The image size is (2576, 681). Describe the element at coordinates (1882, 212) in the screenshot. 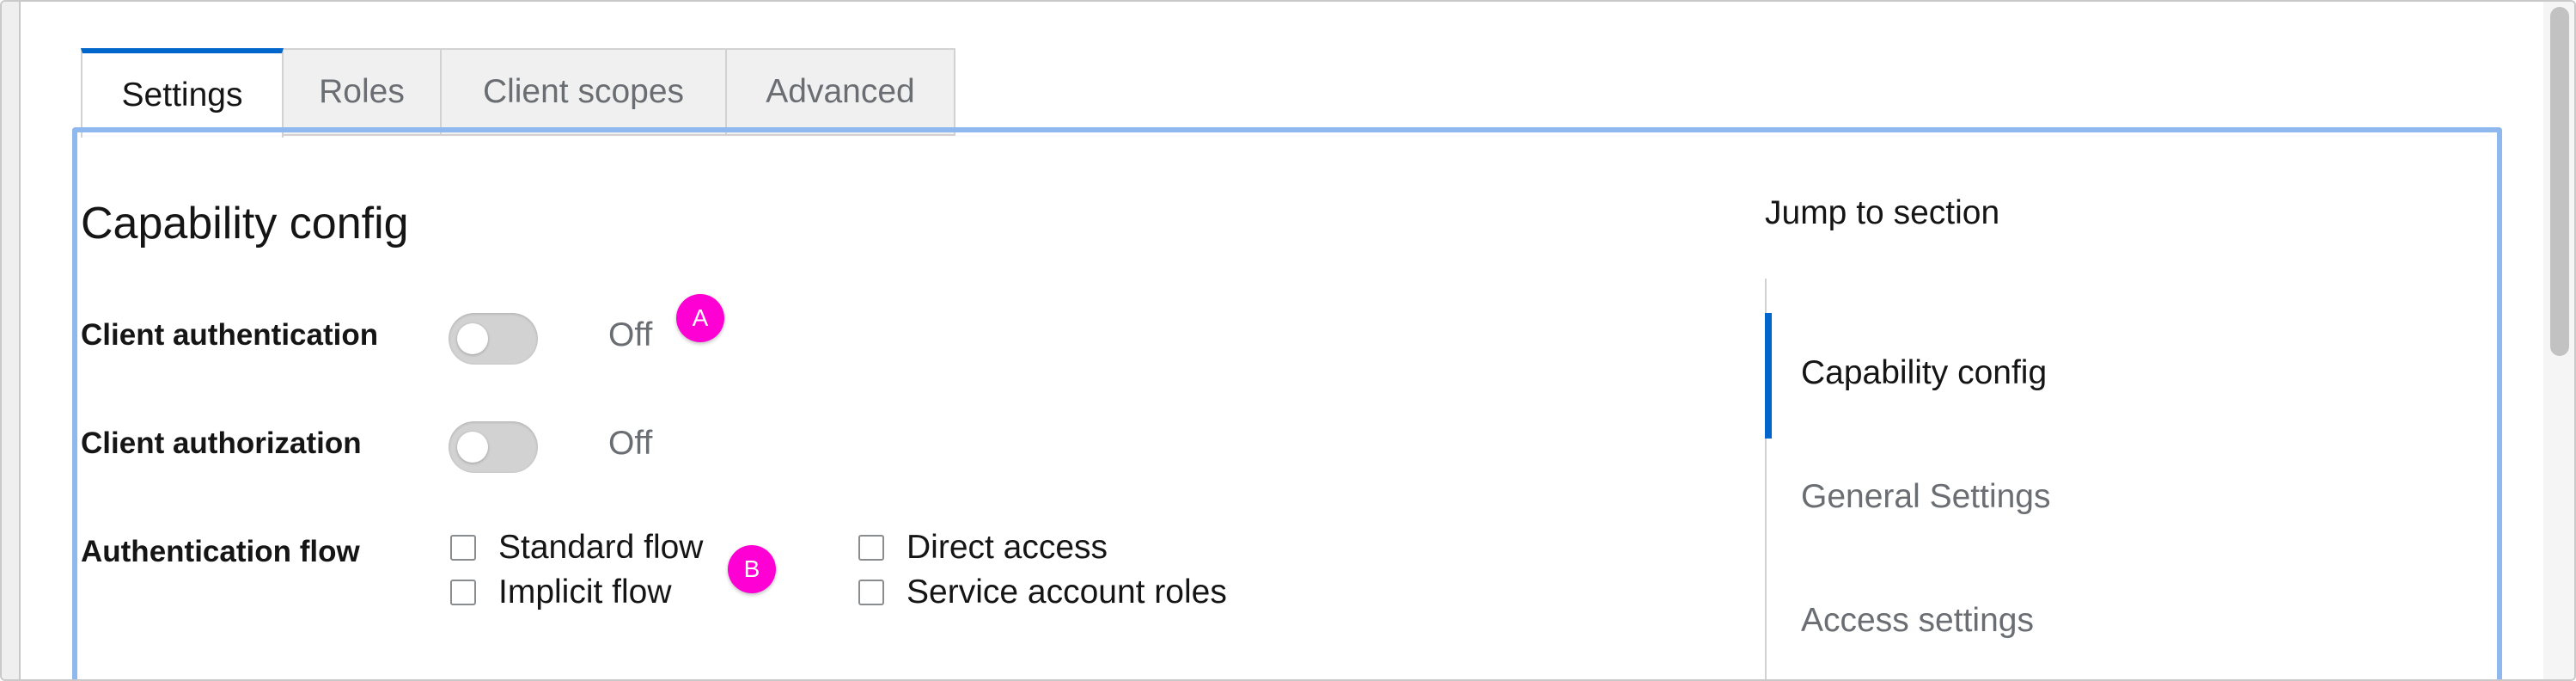

I see `jump-to-section-title: Jump to section` at that location.